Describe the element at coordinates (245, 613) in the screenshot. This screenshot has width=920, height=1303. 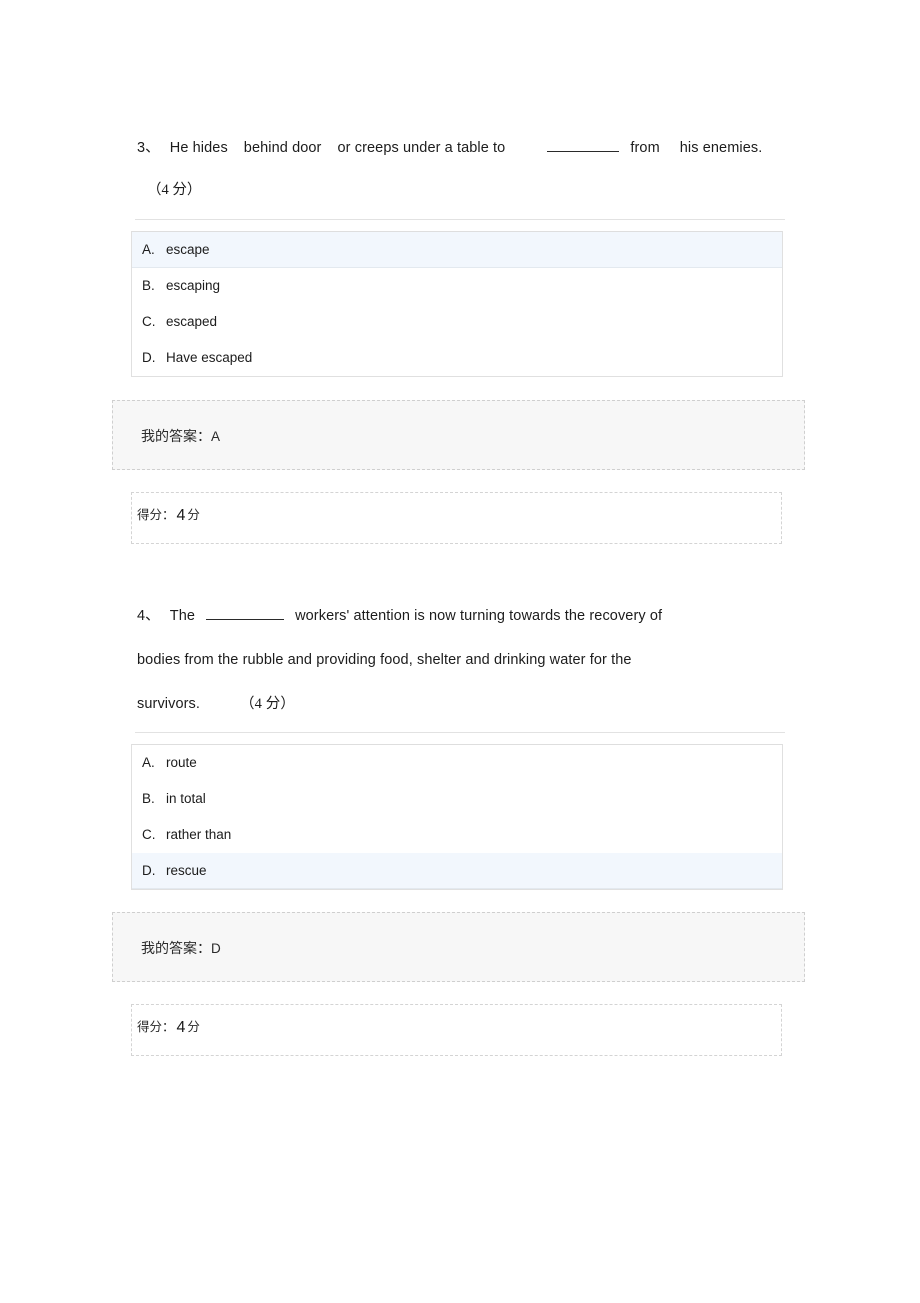
I see `question-4-blank` at that location.